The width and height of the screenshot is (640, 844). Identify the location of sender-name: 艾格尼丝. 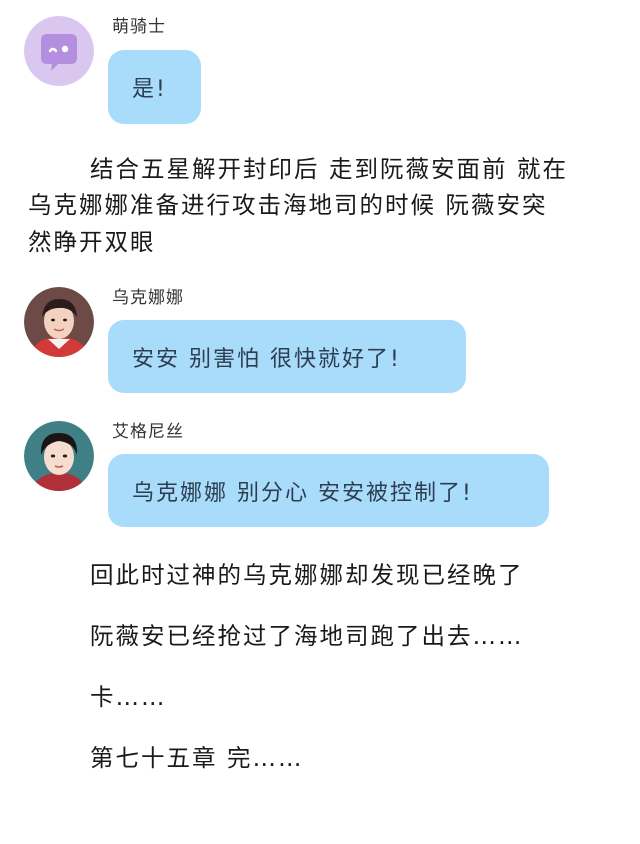
(148, 432).